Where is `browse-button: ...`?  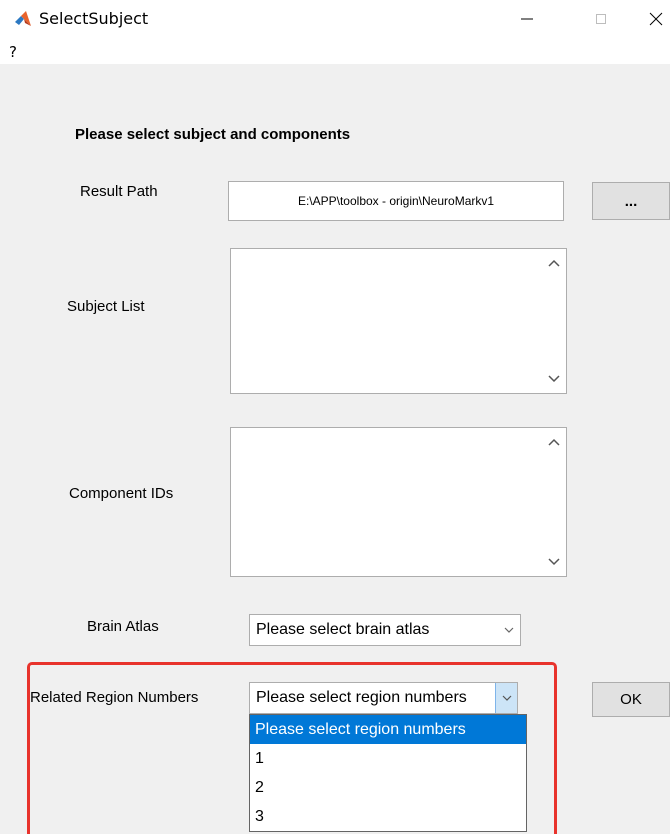
browse-button: ... is located at coordinates (631, 201).